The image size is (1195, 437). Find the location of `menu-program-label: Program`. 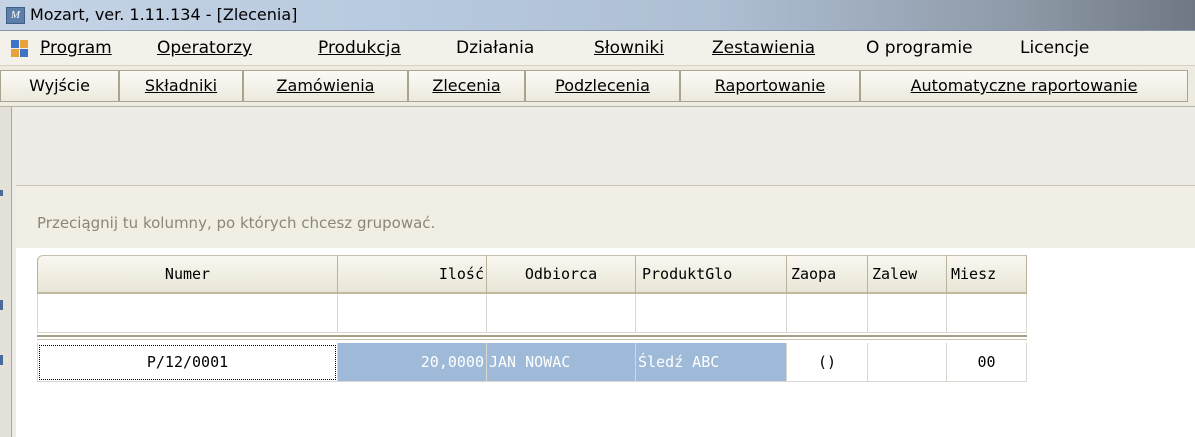

menu-program-label: Program is located at coordinates (76, 48).